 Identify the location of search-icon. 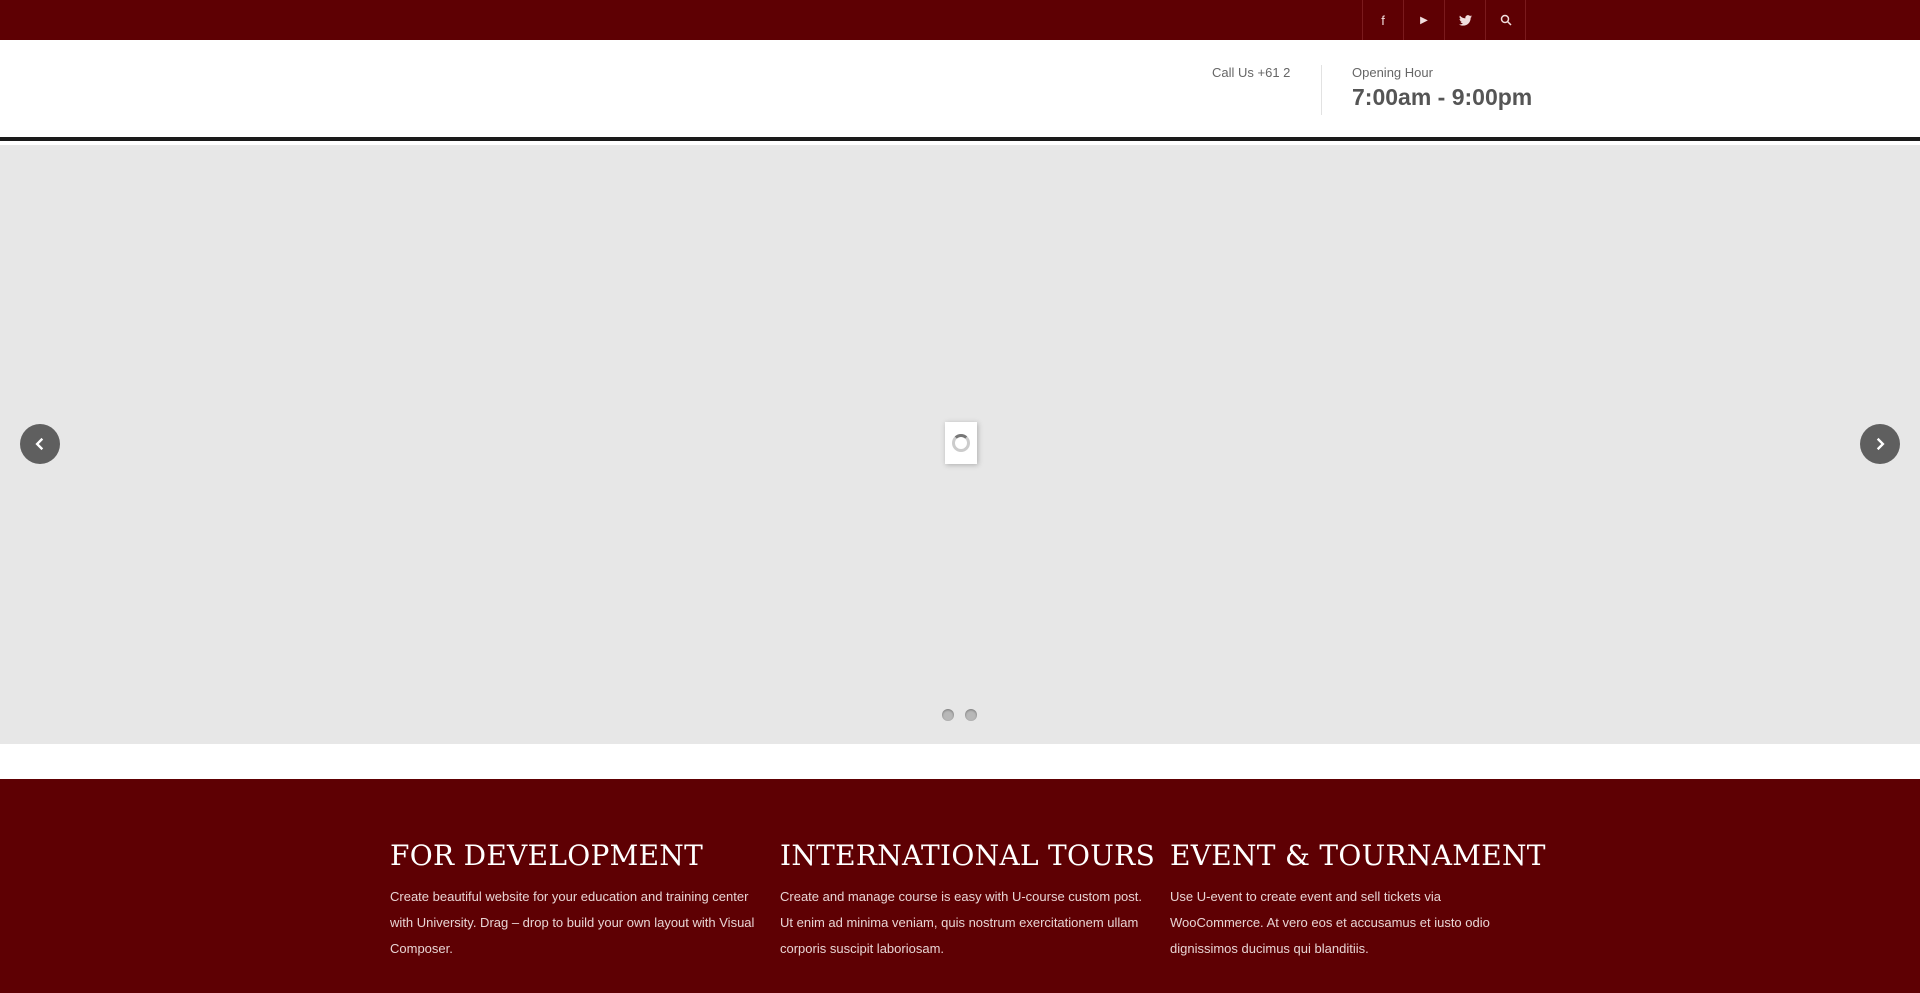
(1505, 20).